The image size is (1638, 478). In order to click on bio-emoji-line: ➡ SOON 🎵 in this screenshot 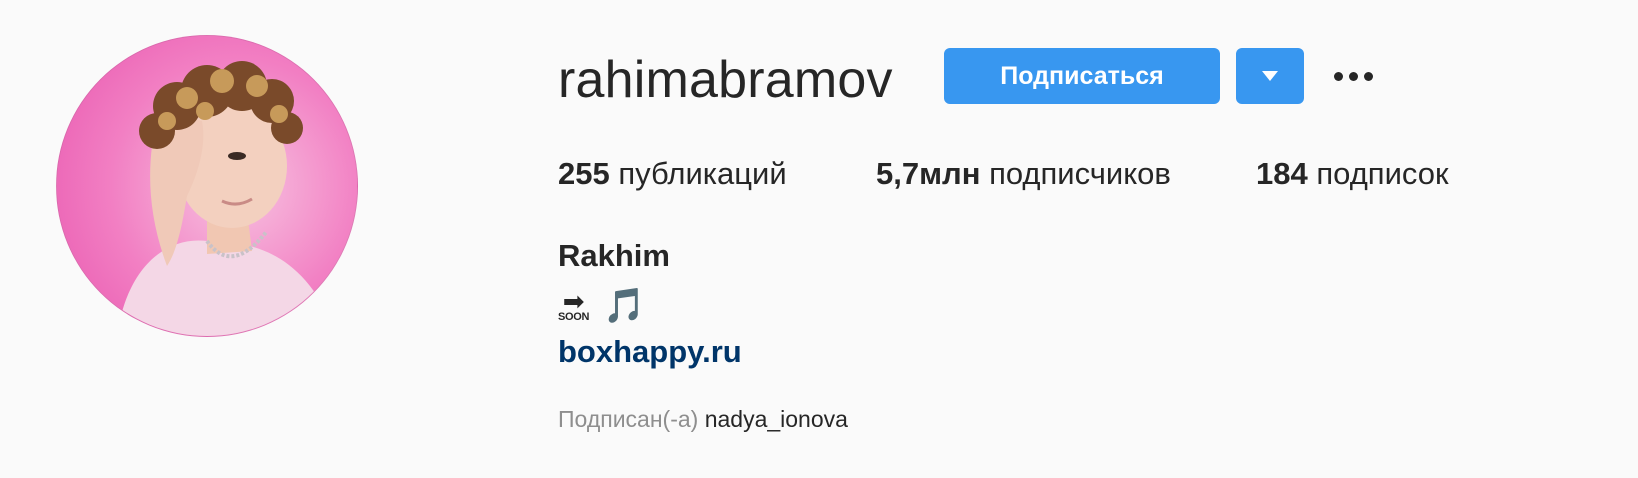, I will do `click(602, 306)`.